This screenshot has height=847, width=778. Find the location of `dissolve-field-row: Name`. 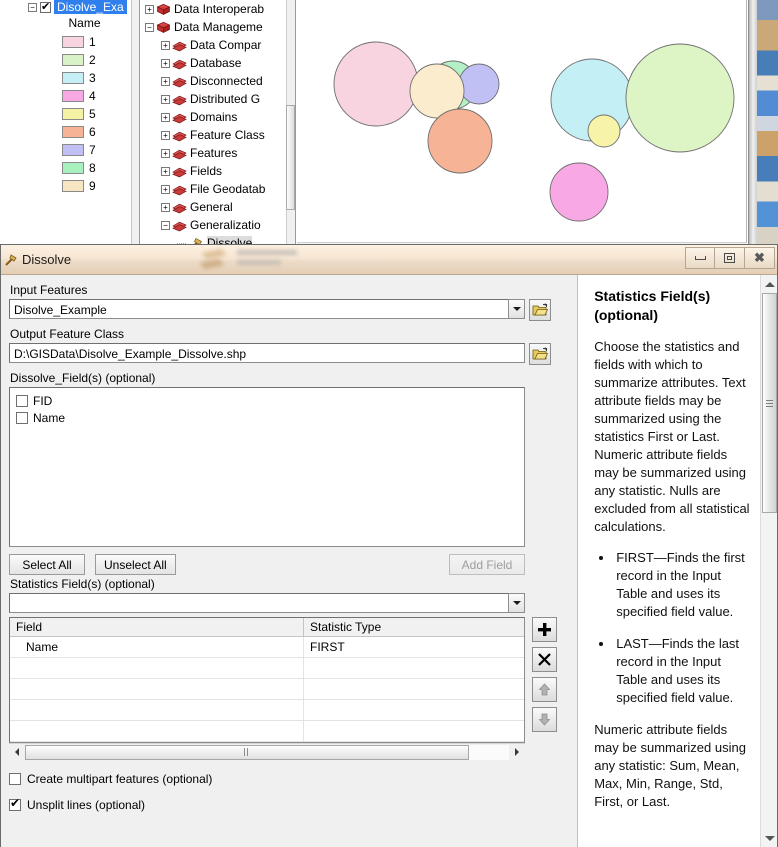

dissolve-field-row: Name is located at coordinates (270, 417).